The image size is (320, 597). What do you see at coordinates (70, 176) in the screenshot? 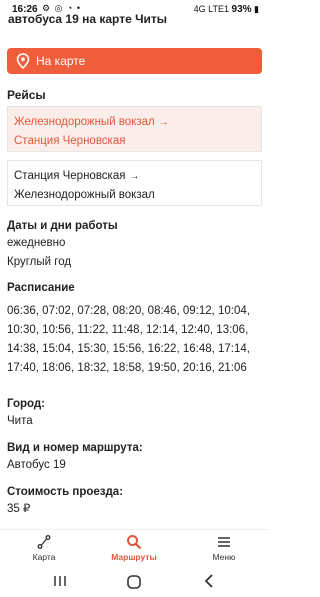
I see `route-from: Станция Черновская` at bounding box center [70, 176].